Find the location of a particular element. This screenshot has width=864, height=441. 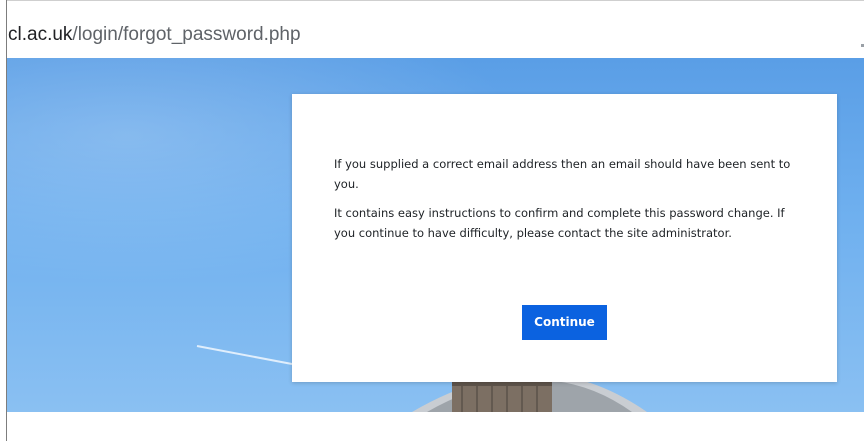

window-top-border is located at coordinates (435, 0).